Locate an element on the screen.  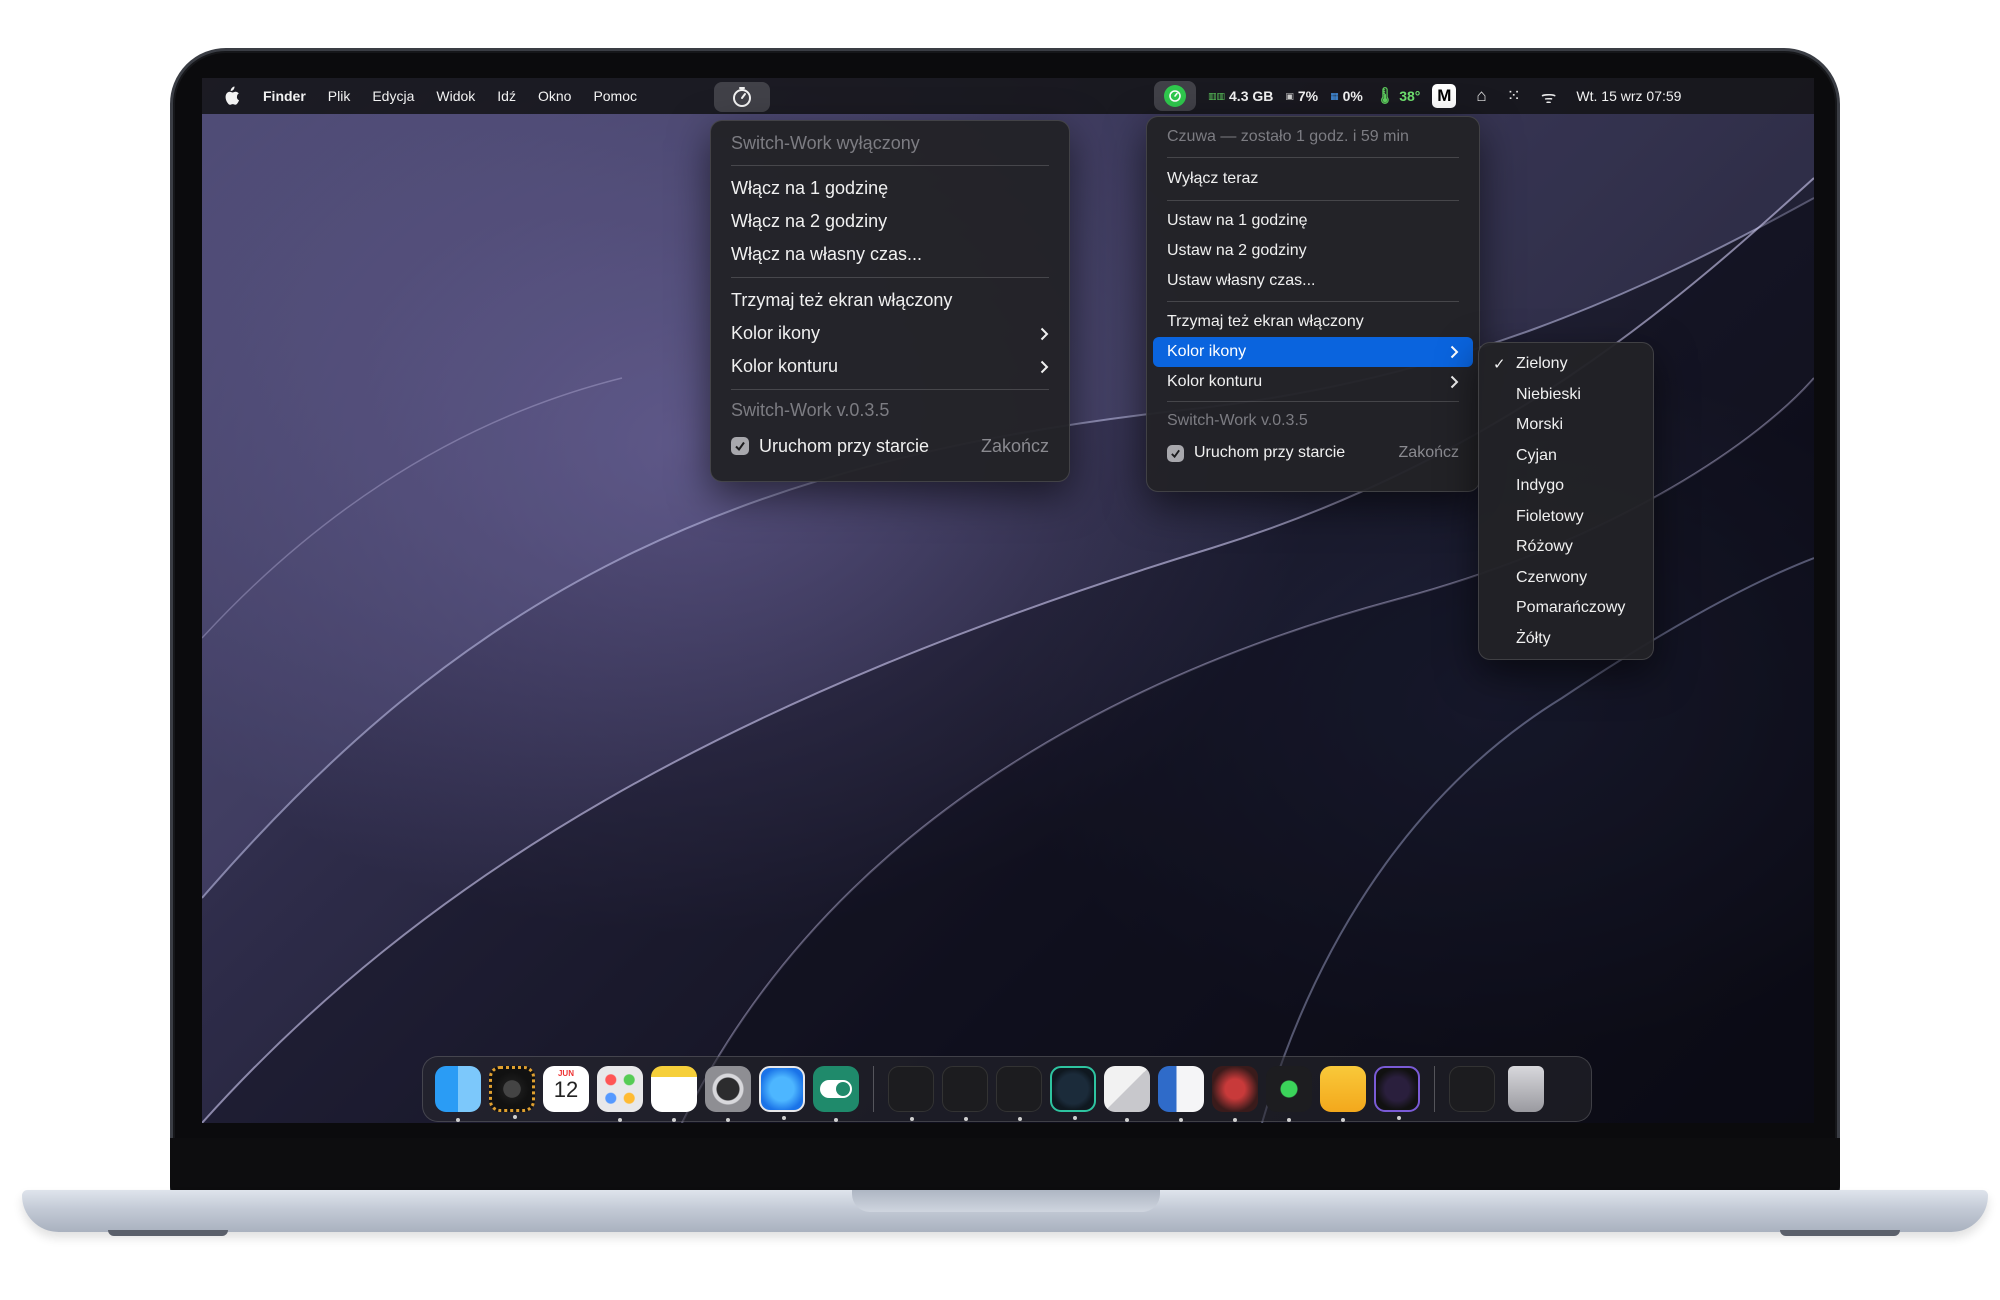
color-option-yellow: Żółty is located at coordinates (1566, 639).